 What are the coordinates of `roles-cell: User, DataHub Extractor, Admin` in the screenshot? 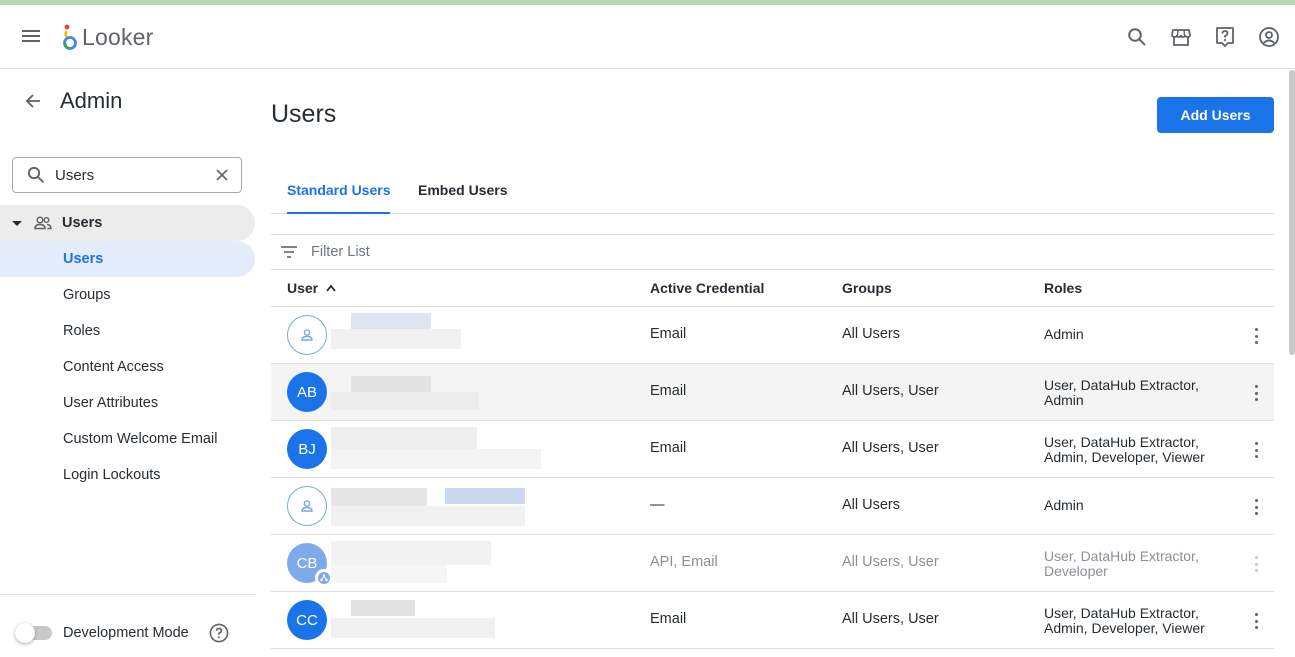 It's located at (1134, 392).